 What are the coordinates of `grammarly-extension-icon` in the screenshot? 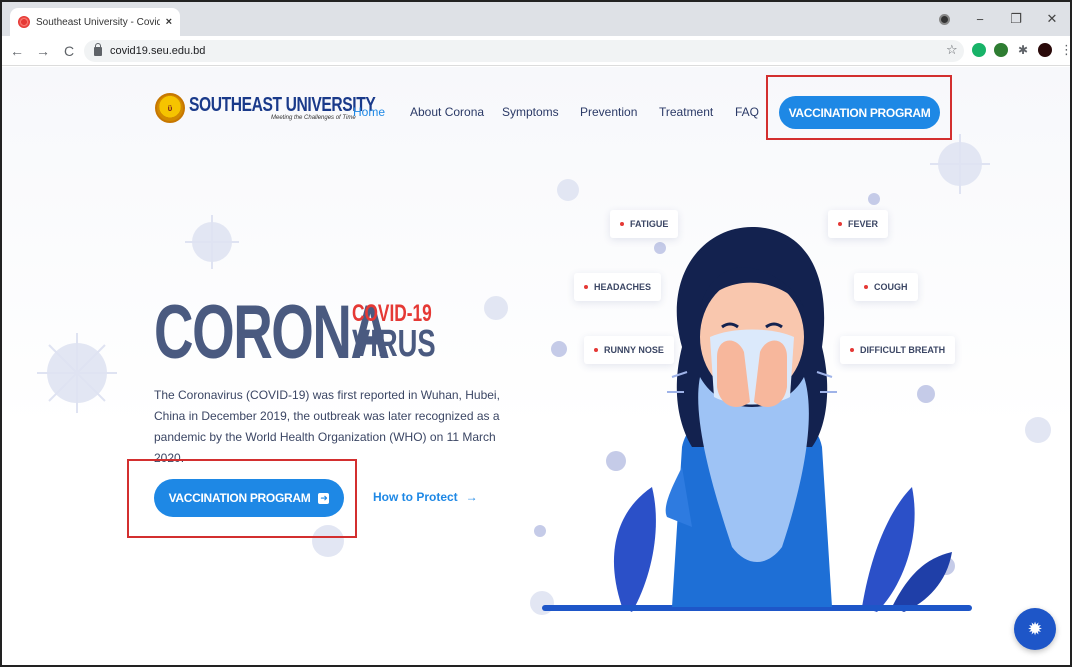 It's located at (979, 50).